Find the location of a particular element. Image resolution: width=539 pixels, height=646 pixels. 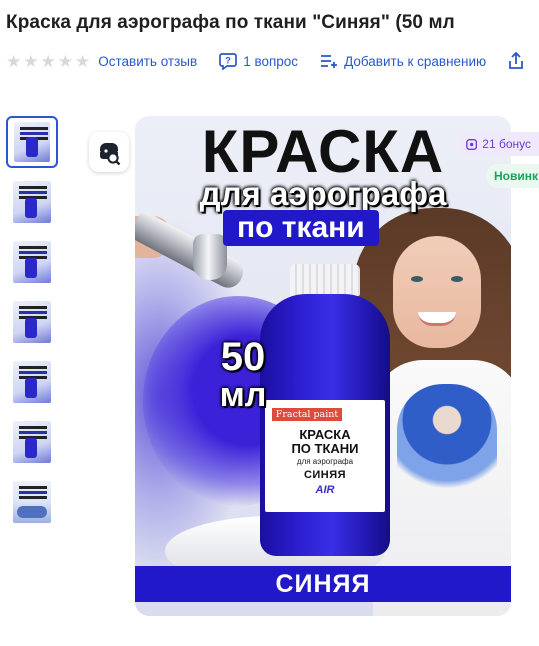

leave-review-link: Оставить отзыв is located at coordinates (147, 61).